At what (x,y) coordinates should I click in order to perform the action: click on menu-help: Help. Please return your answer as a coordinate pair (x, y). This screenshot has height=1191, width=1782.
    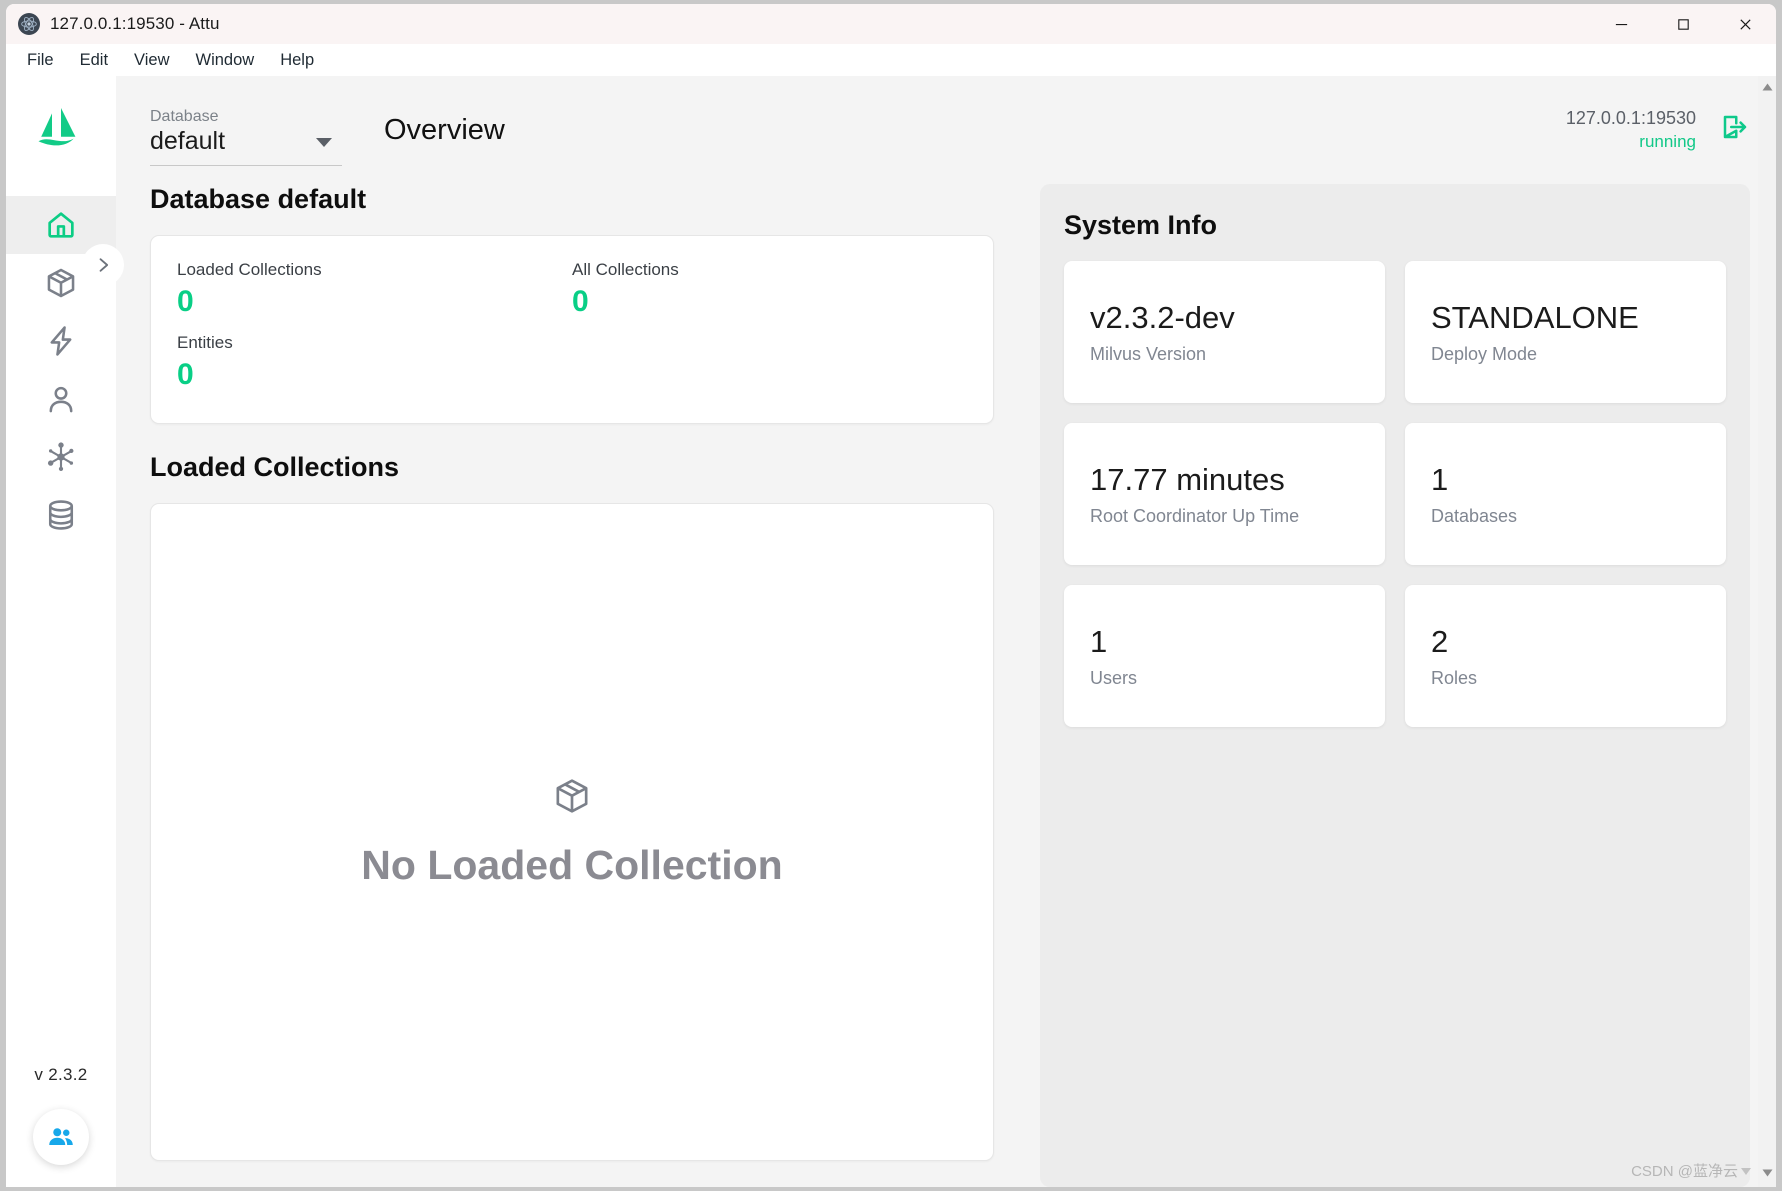
    Looking at the image, I should click on (297, 60).